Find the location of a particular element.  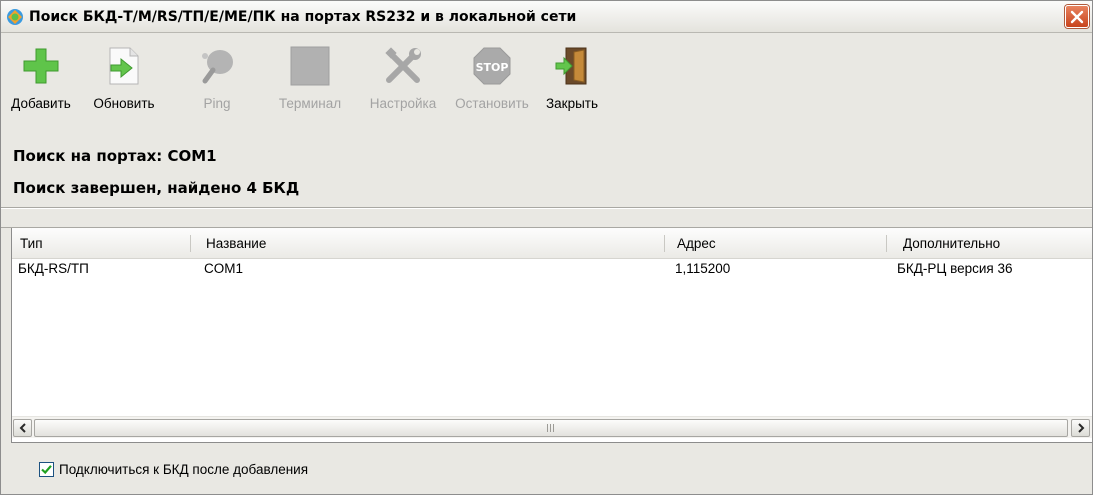

cell-address: 1,115200 is located at coordinates (703, 268).